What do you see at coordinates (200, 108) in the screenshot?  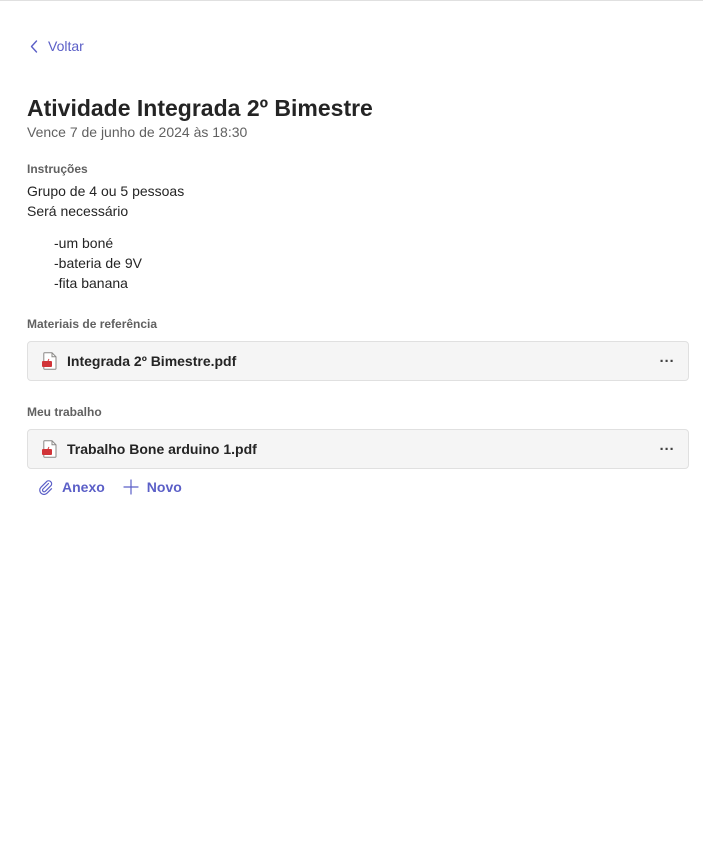 I see `page-title: Atividade Integrada 2º Bimestre` at bounding box center [200, 108].